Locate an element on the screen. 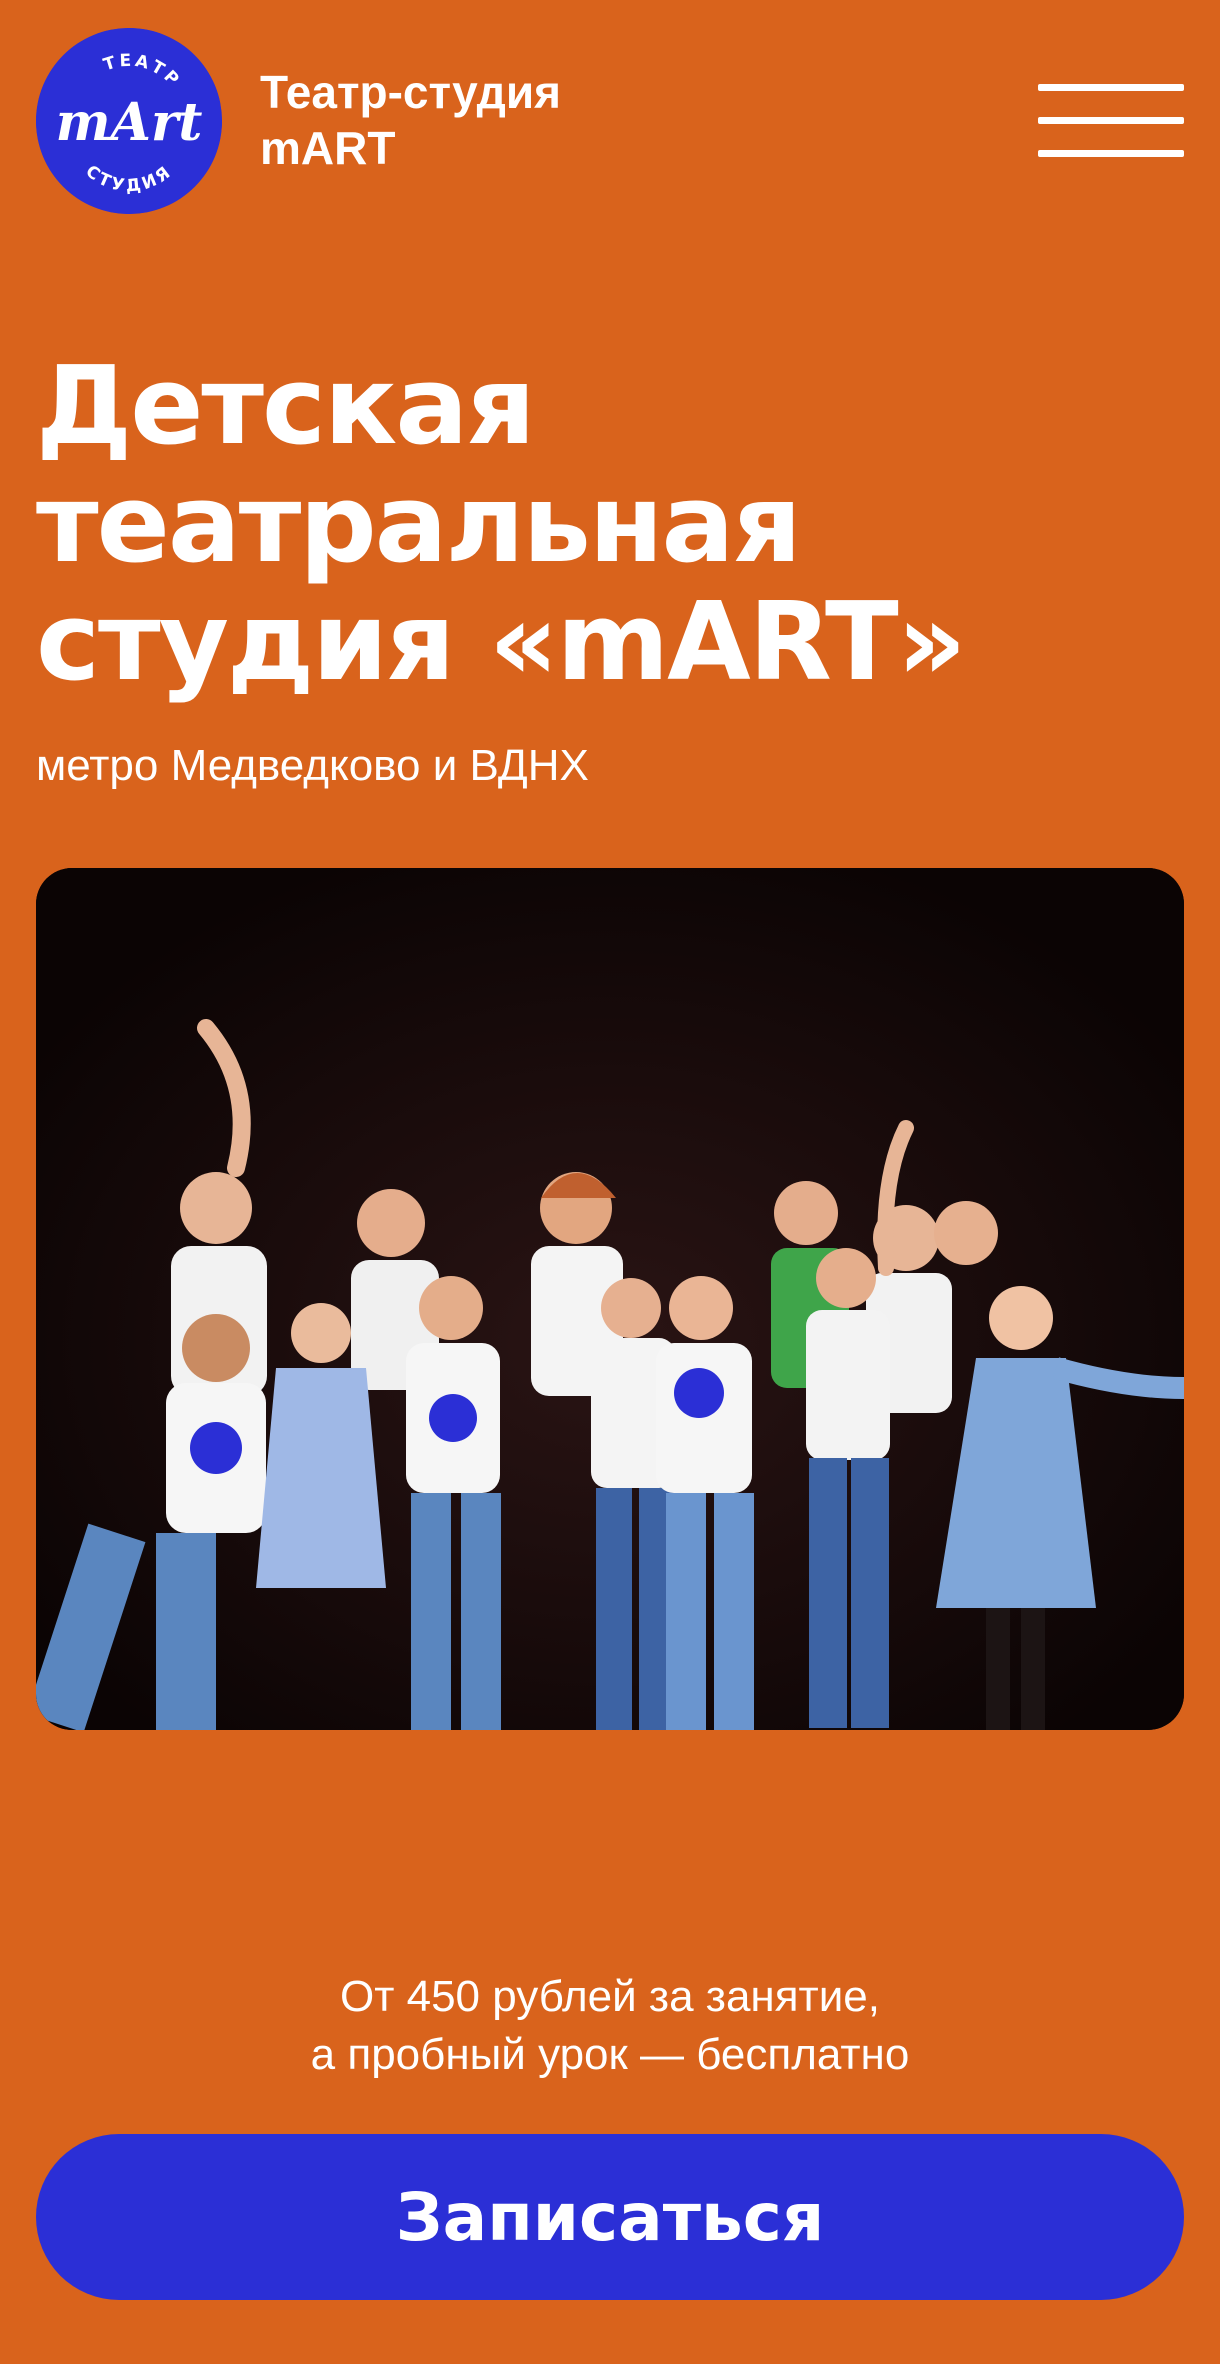 The width and height of the screenshot is (1220, 2364). hero-title-line-2: театральная is located at coordinates (419, 524).